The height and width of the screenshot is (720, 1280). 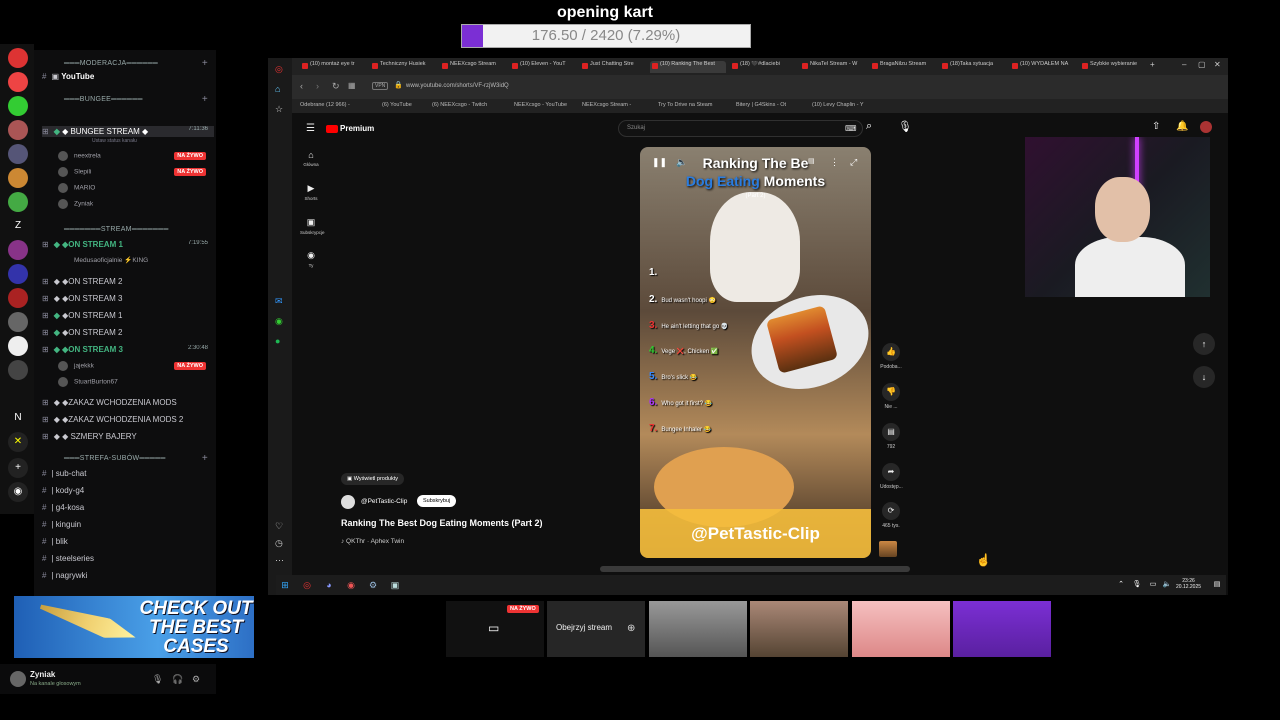 What do you see at coordinates (473, 67) in the screenshot?
I see `browser-tab: NEEXcsgo Stream` at bounding box center [473, 67].